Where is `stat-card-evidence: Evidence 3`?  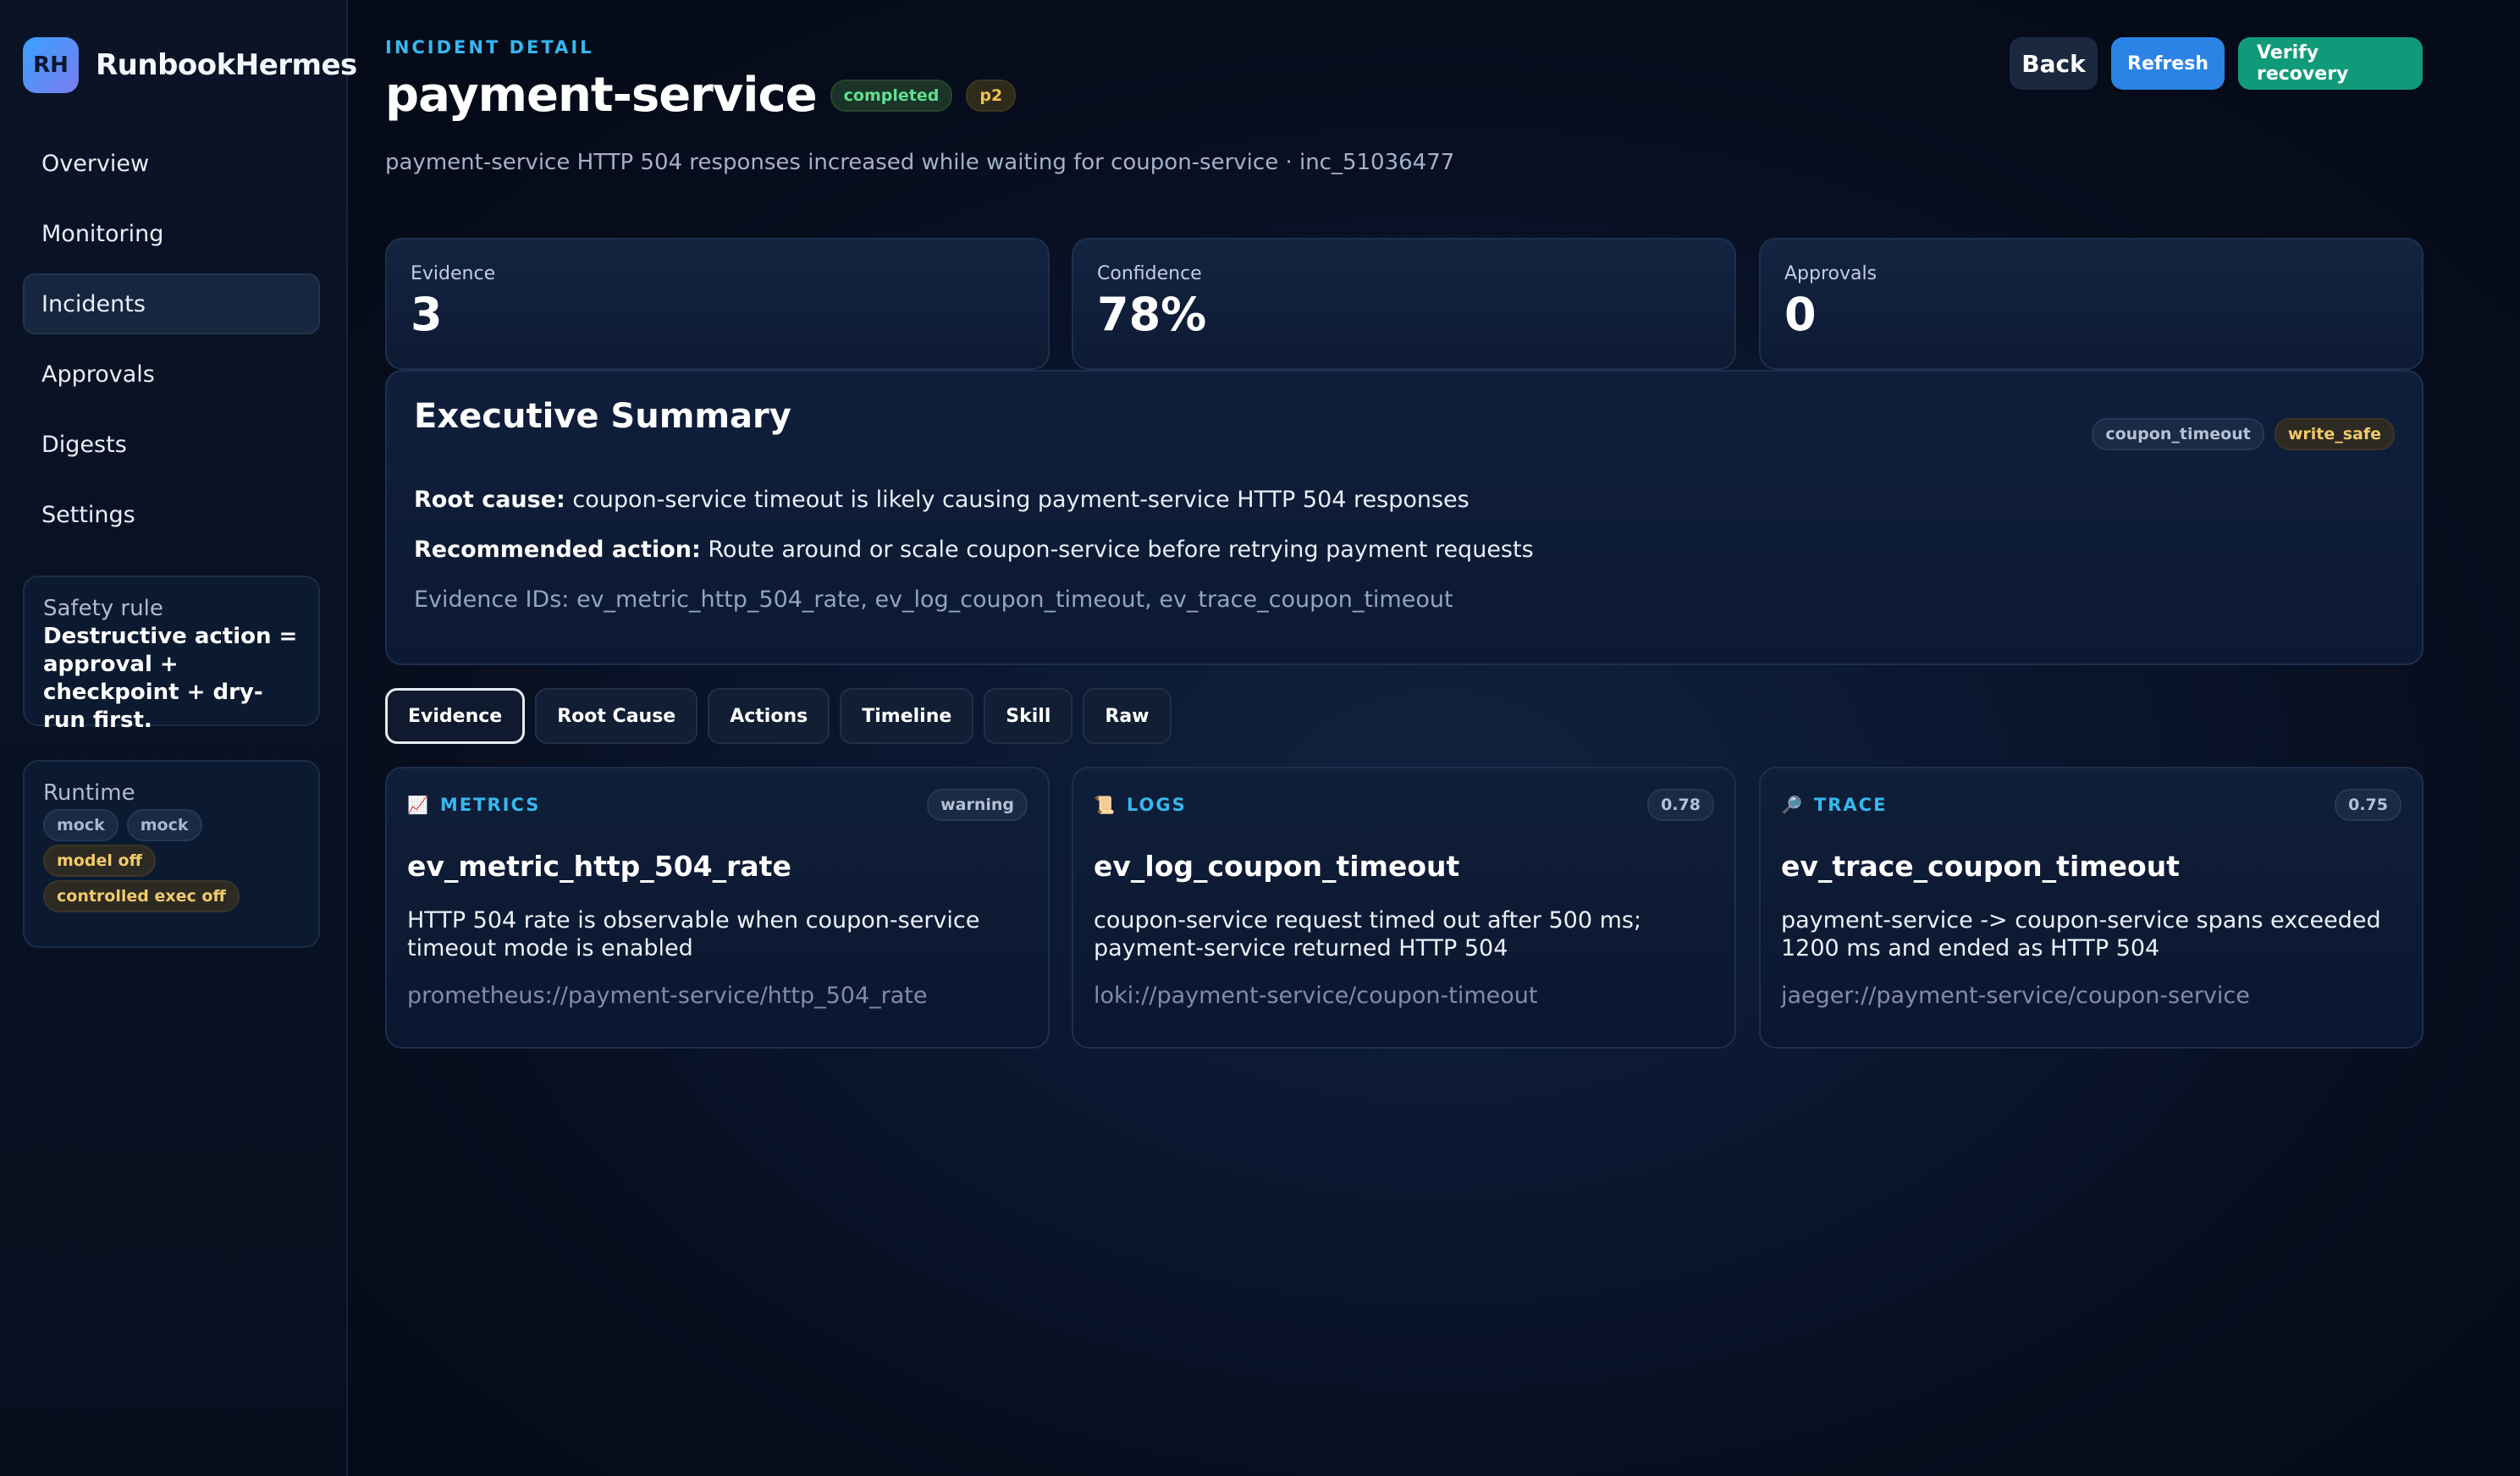 stat-card-evidence: Evidence 3 is located at coordinates (717, 304).